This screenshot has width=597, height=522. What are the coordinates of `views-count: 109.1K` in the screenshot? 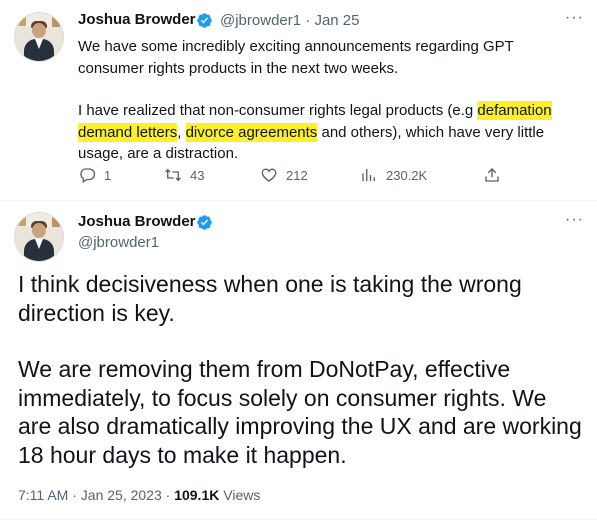 It's located at (197, 495).